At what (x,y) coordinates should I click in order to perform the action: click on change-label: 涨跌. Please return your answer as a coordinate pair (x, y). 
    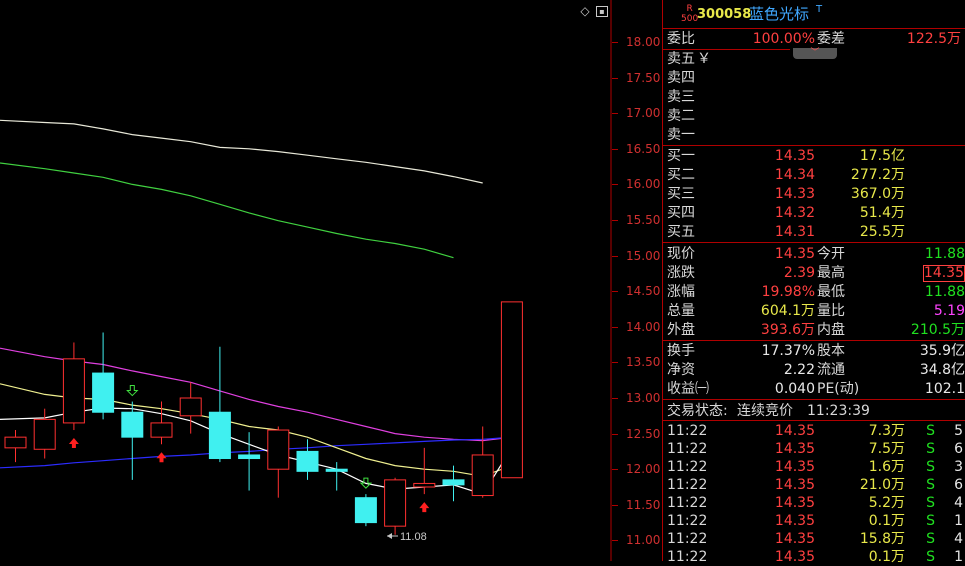
    Looking at the image, I should click on (681, 273).